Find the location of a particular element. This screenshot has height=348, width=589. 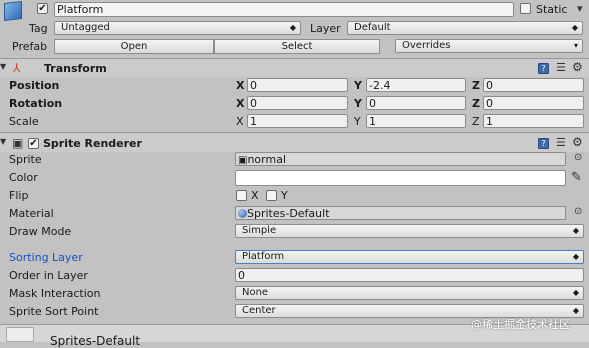

flip-label: Flip is located at coordinates (19, 195).